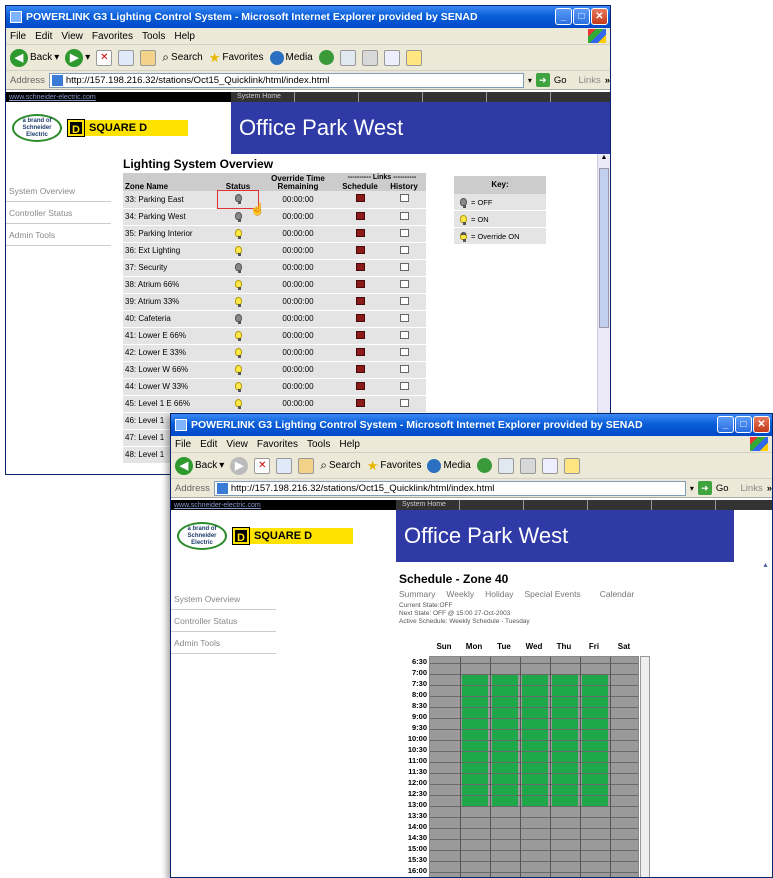 Image resolution: width=773 pixels, height=878 pixels. Describe the element at coordinates (604, 248) in the screenshot. I see `scroll-thumb` at that location.